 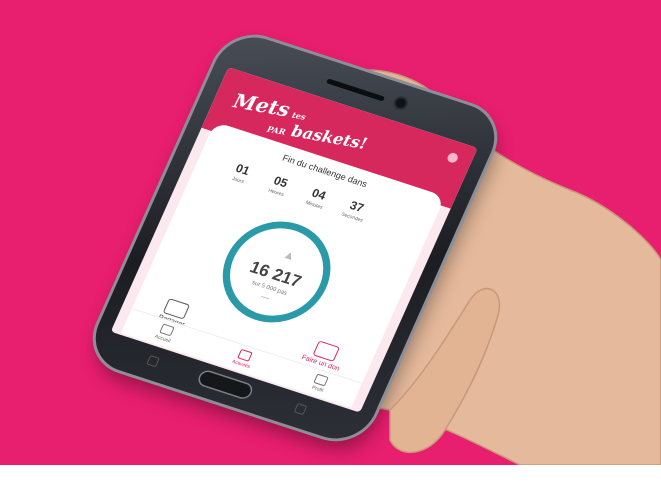 I want to click on thumb-overlay, so click(x=445, y=370).